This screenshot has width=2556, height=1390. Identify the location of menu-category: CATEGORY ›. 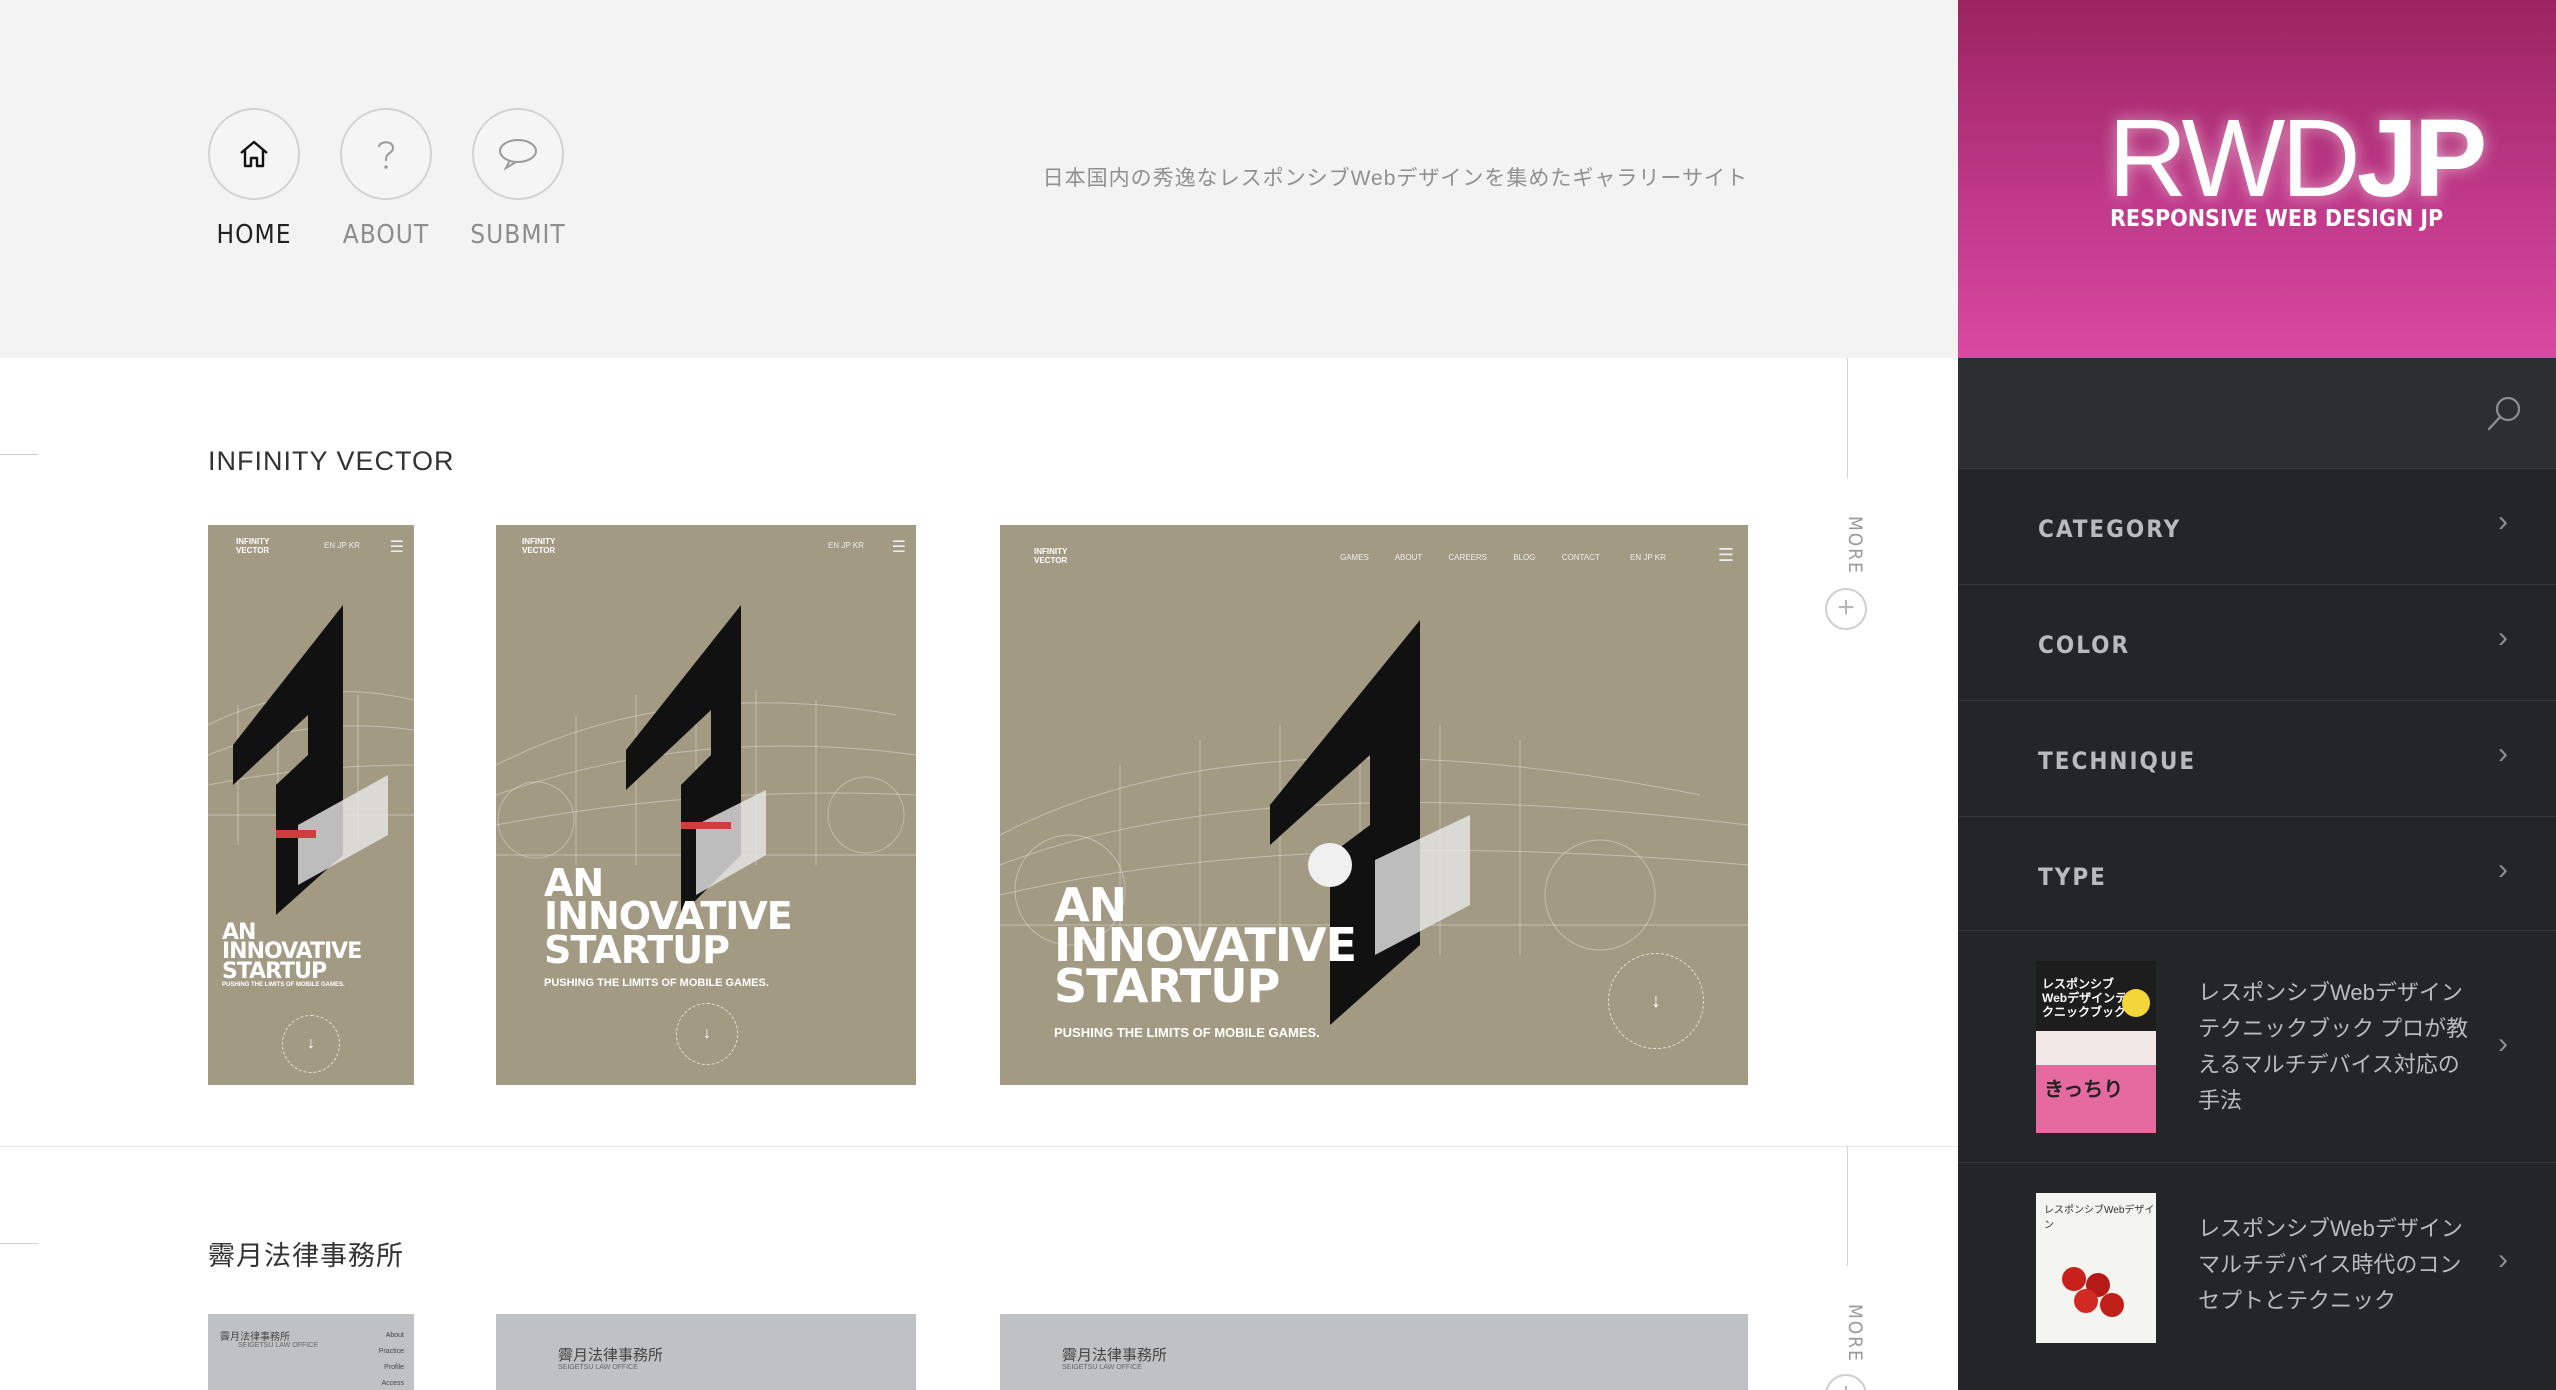
(2257, 526).